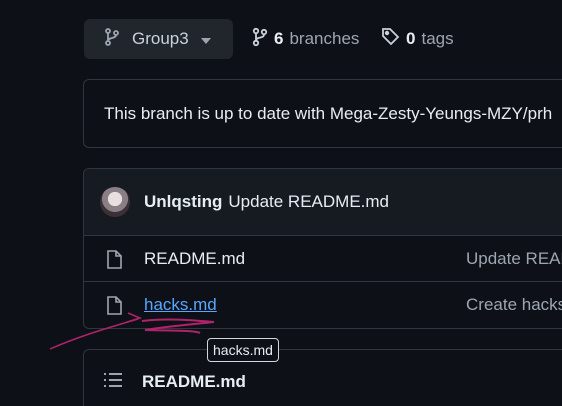  What do you see at coordinates (205, 39) in the screenshot?
I see `chevron-down-icon` at bounding box center [205, 39].